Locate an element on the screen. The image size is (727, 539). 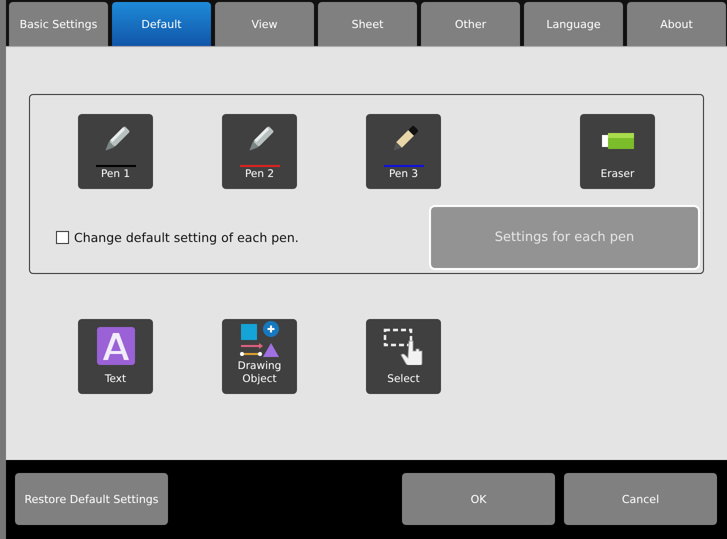
hand-select-icon is located at coordinates (403, 346).